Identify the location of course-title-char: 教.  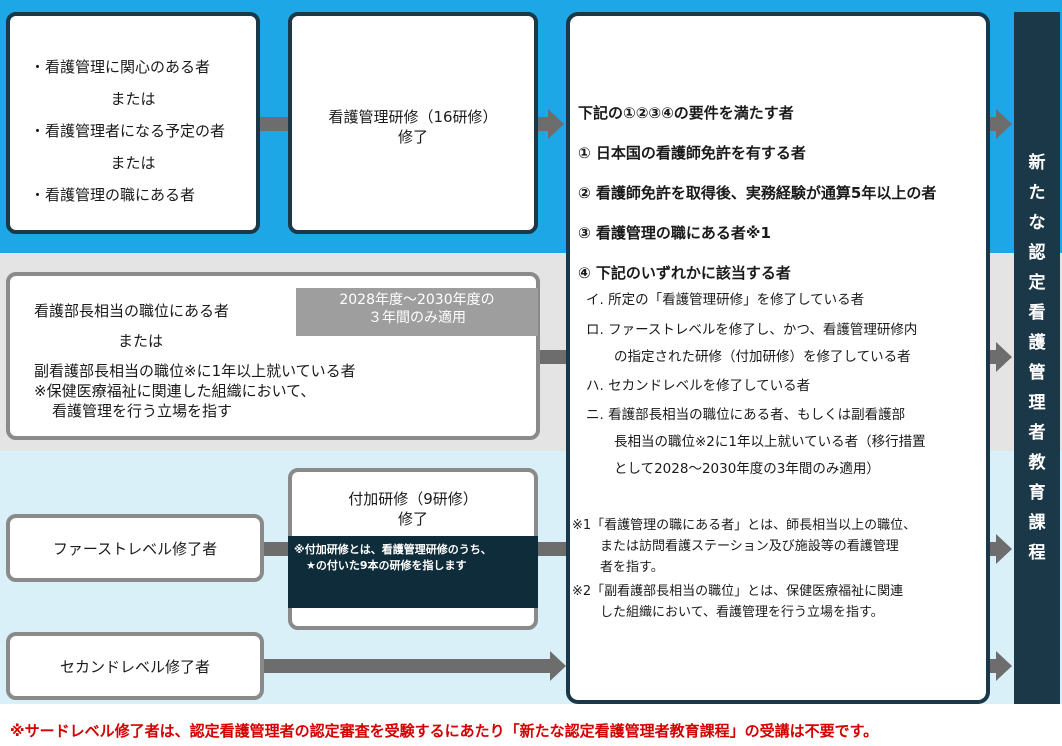
(1037, 463).